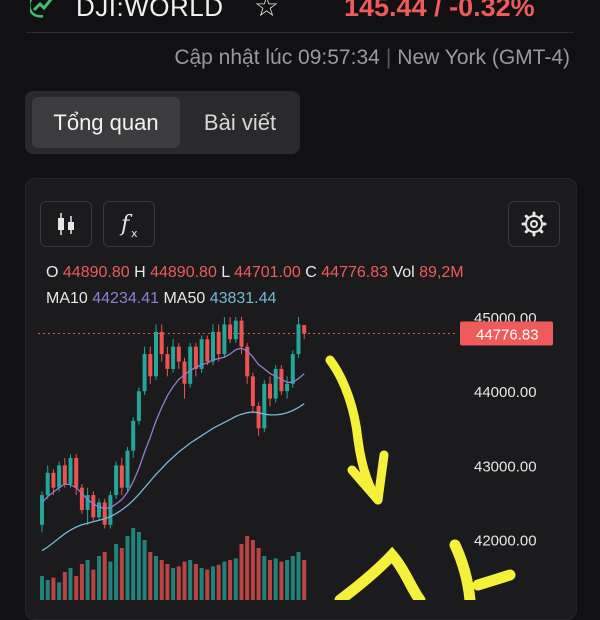  I want to click on y-tick-label: 44000.00, so click(505, 392).